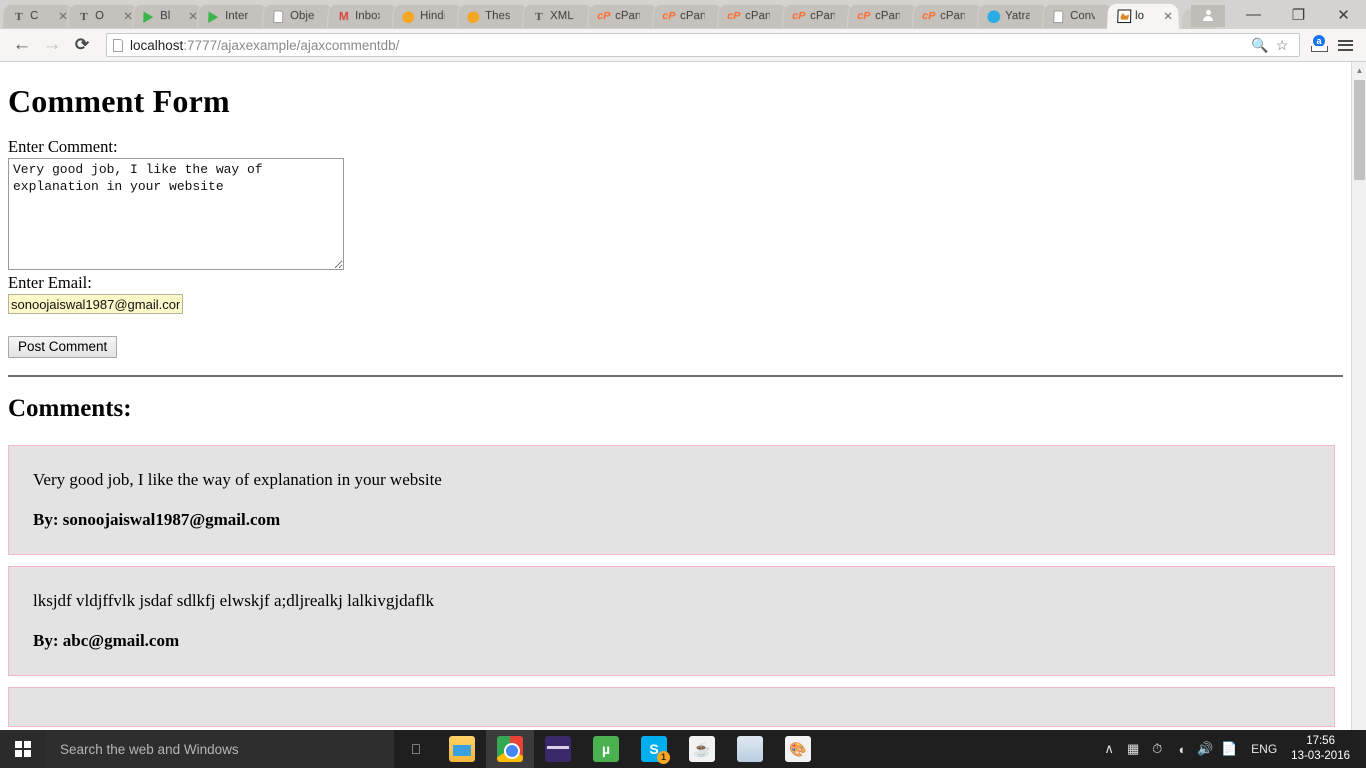  I want to click on taskbar-app-utorrent: µ, so click(606, 749).